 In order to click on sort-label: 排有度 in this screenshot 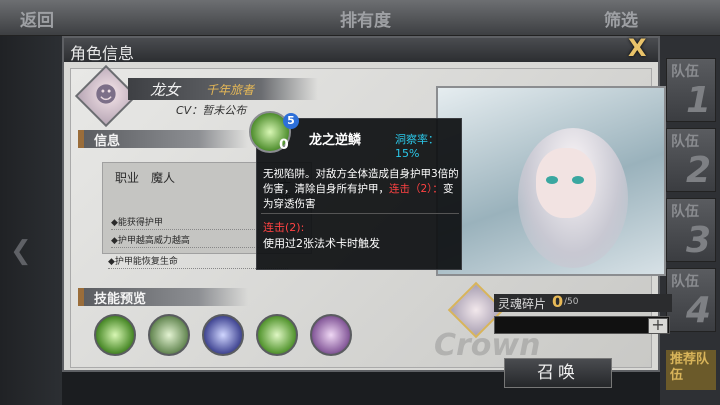, I will do `click(365, 18)`.